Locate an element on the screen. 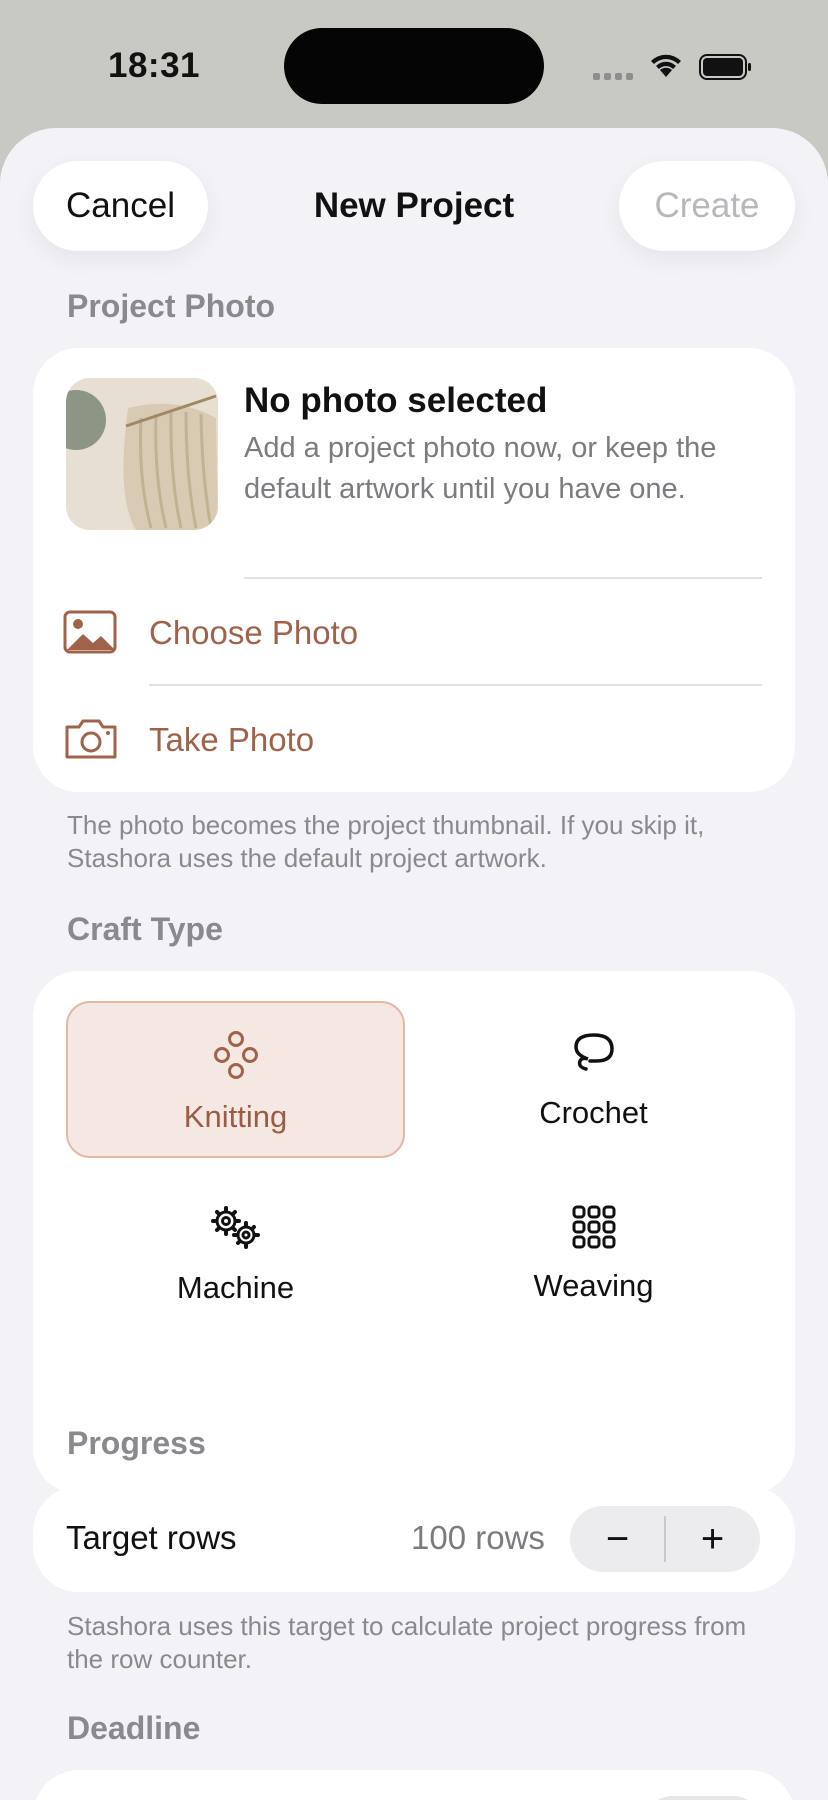 The width and height of the screenshot is (828, 1800). target-rows-card: Target rows 100 rows − + is located at coordinates (414, 1539).